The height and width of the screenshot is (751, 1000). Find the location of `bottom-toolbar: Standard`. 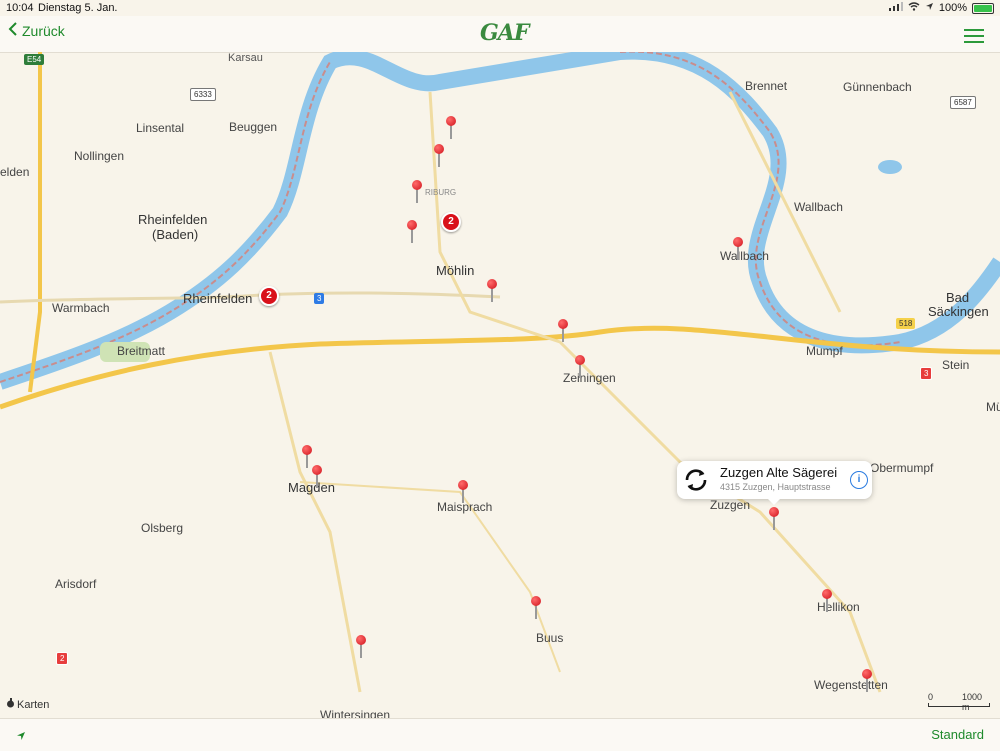

bottom-toolbar: Standard is located at coordinates (500, 734).